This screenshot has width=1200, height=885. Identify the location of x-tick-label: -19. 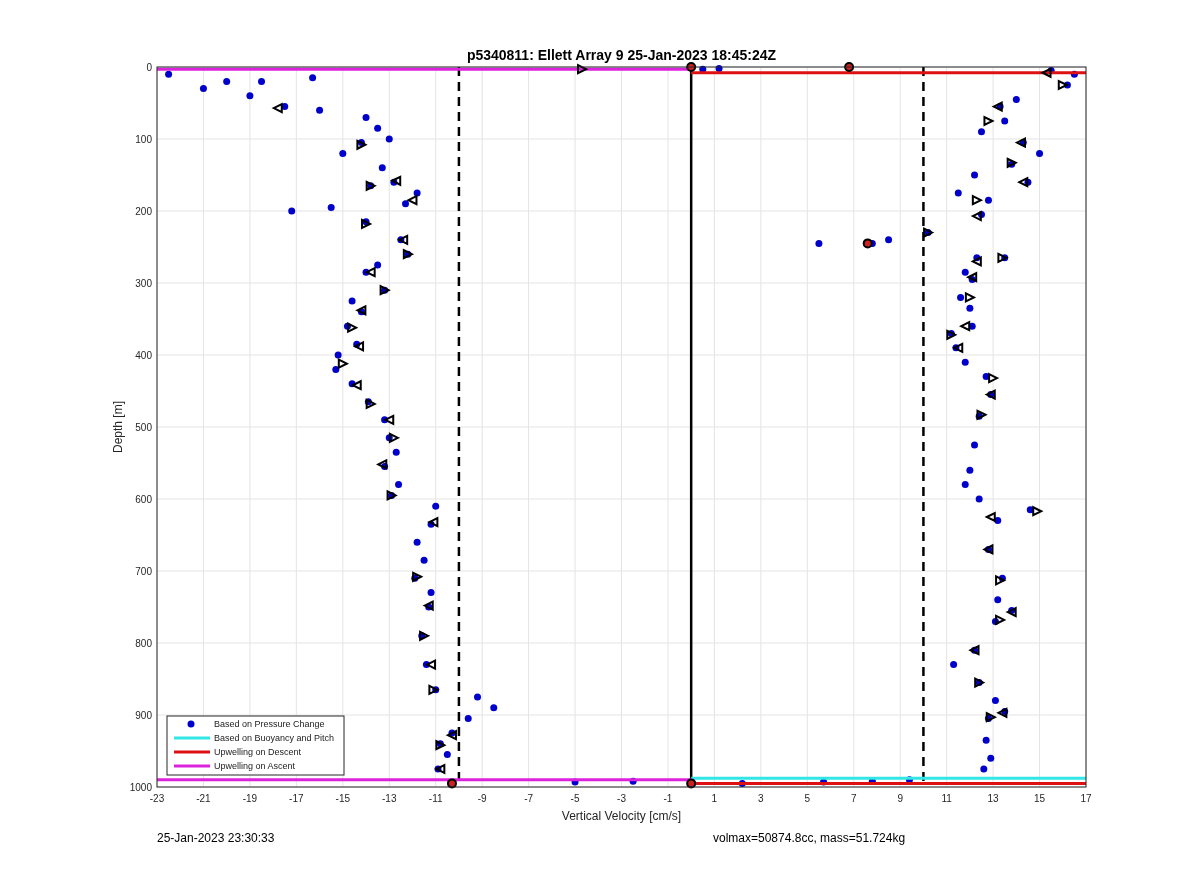
(250, 798).